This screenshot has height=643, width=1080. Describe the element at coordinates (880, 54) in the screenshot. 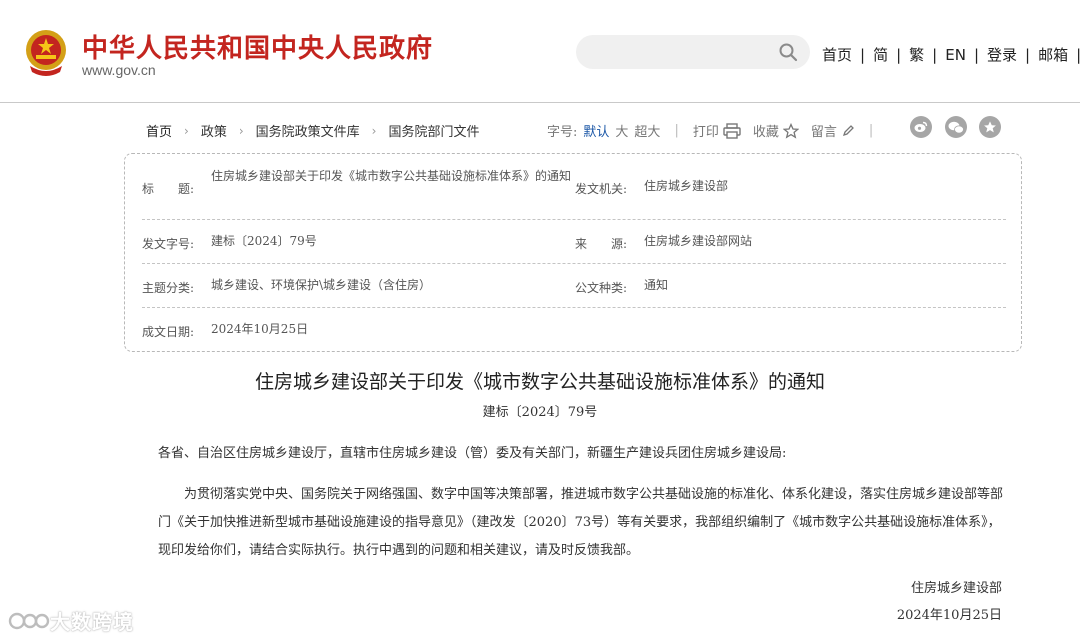

I see `nav-simplified: 简` at that location.